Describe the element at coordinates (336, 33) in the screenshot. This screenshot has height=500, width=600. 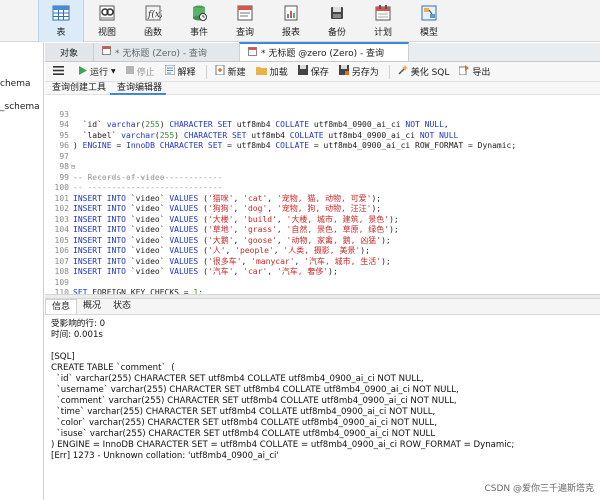
I see `toolbar-backup-label: 备份` at that location.